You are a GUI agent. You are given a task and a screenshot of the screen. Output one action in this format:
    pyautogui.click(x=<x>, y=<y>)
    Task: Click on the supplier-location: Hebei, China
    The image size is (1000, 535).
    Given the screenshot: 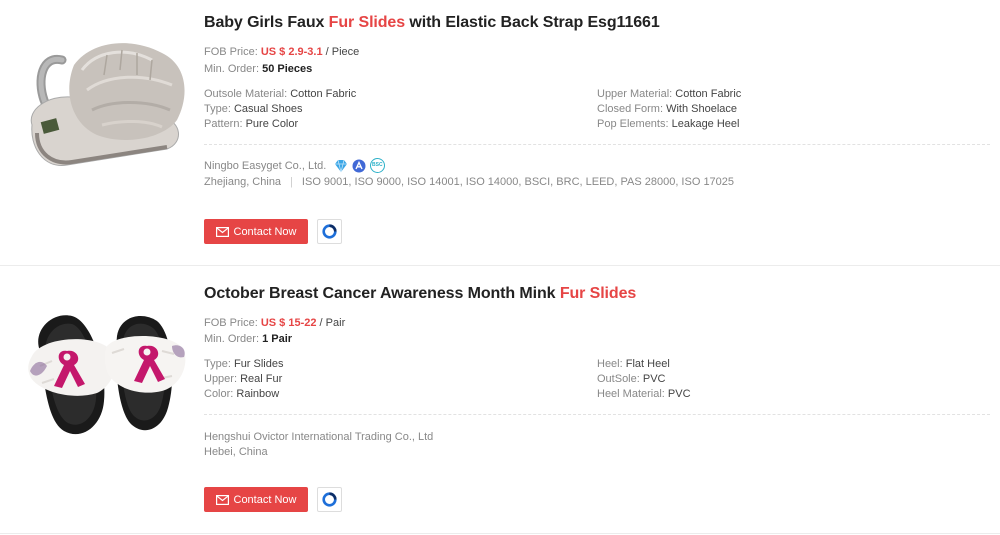 What is the action you would take?
    pyautogui.click(x=236, y=452)
    